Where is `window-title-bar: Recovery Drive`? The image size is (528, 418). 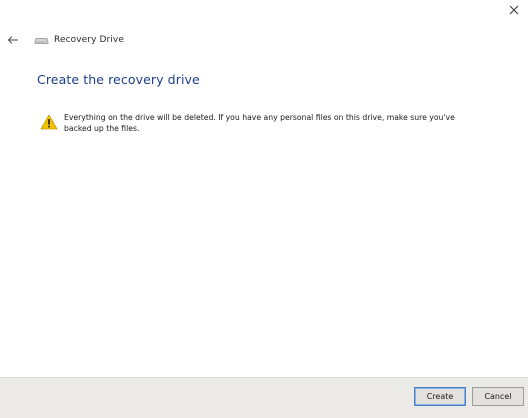 window-title-bar: Recovery Drive is located at coordinates (79, 40).